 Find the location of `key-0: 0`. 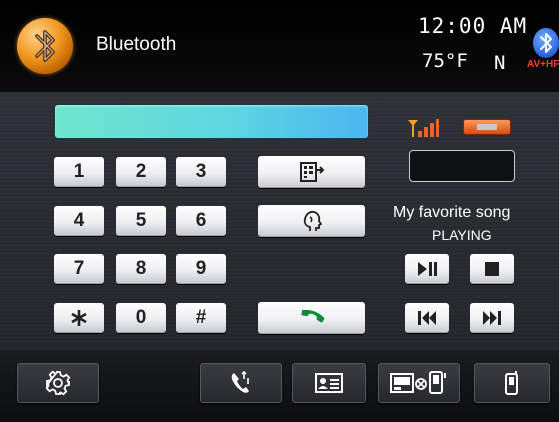

key-0: 0 is located at coordinates (141, 318).